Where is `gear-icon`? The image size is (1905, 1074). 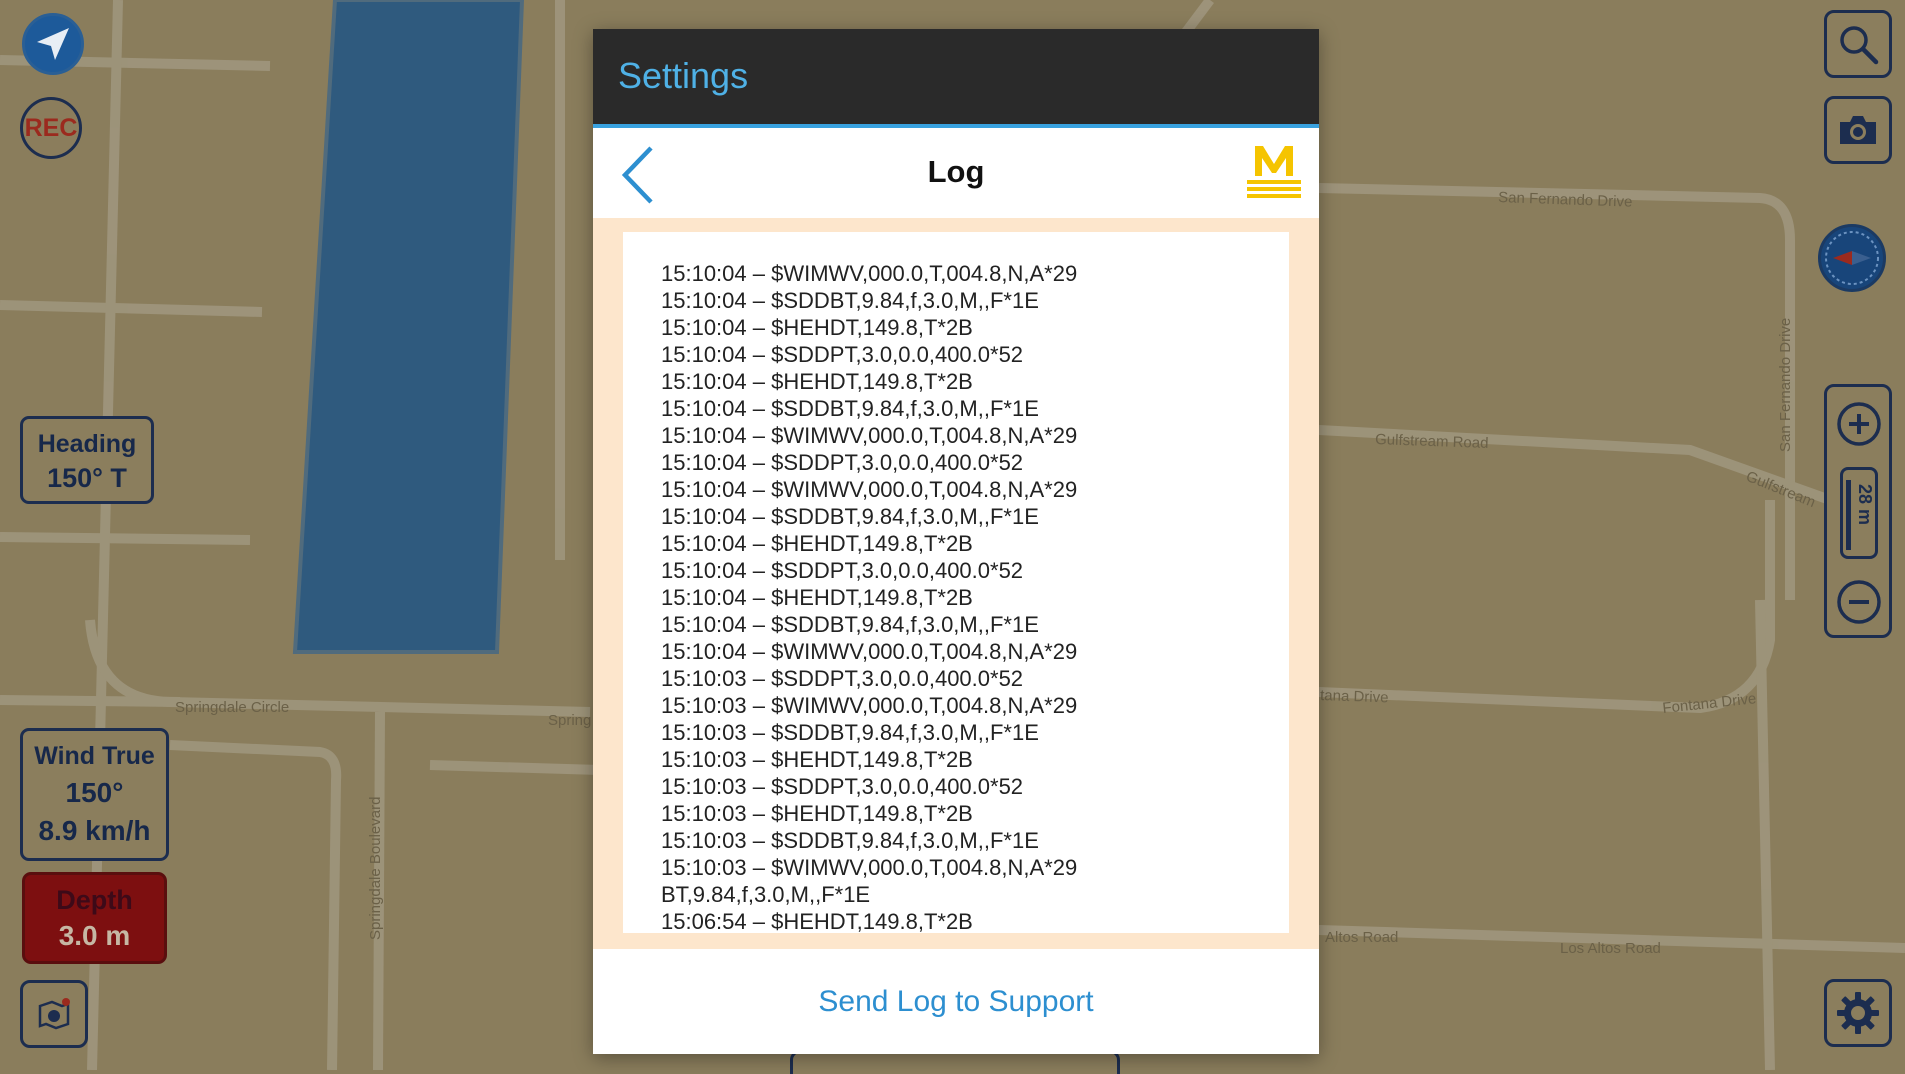 gear-icon is located at coordinates (1858, 1013).